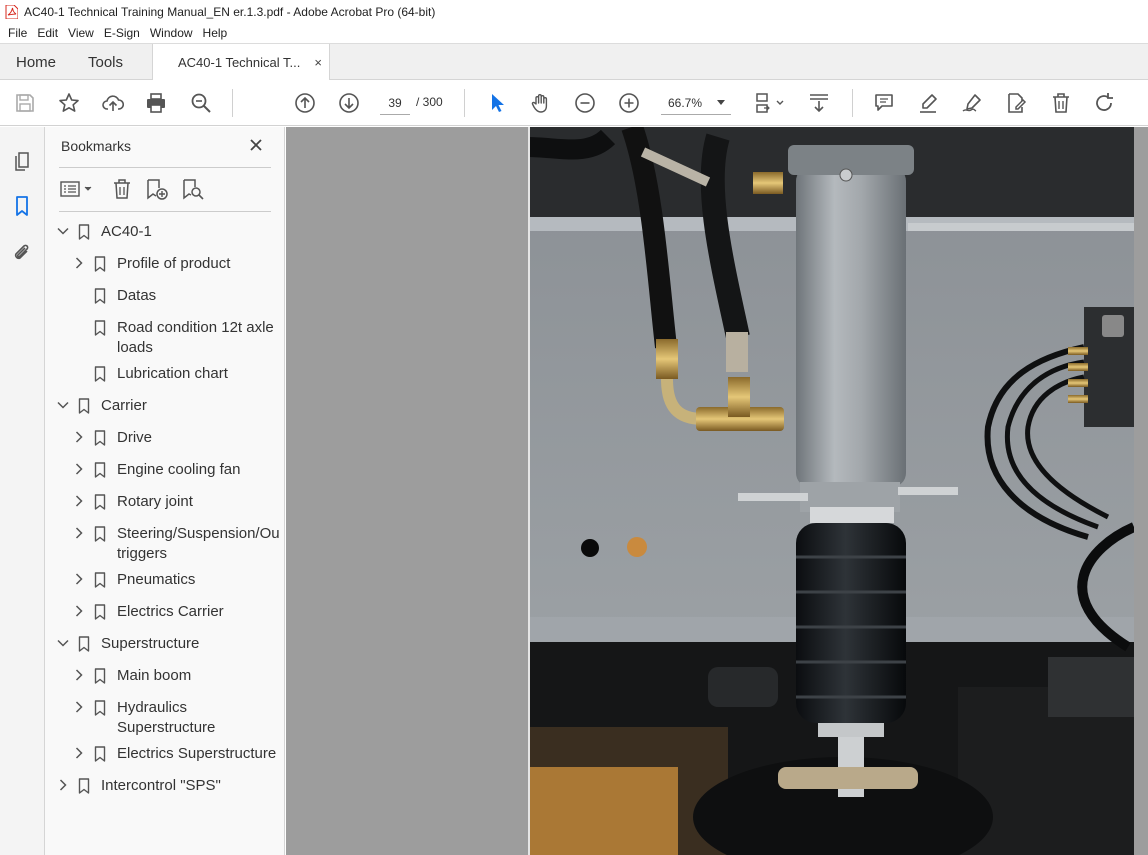  I want to click on bookmark-item: Engine cooling fan, so click(164, 473).